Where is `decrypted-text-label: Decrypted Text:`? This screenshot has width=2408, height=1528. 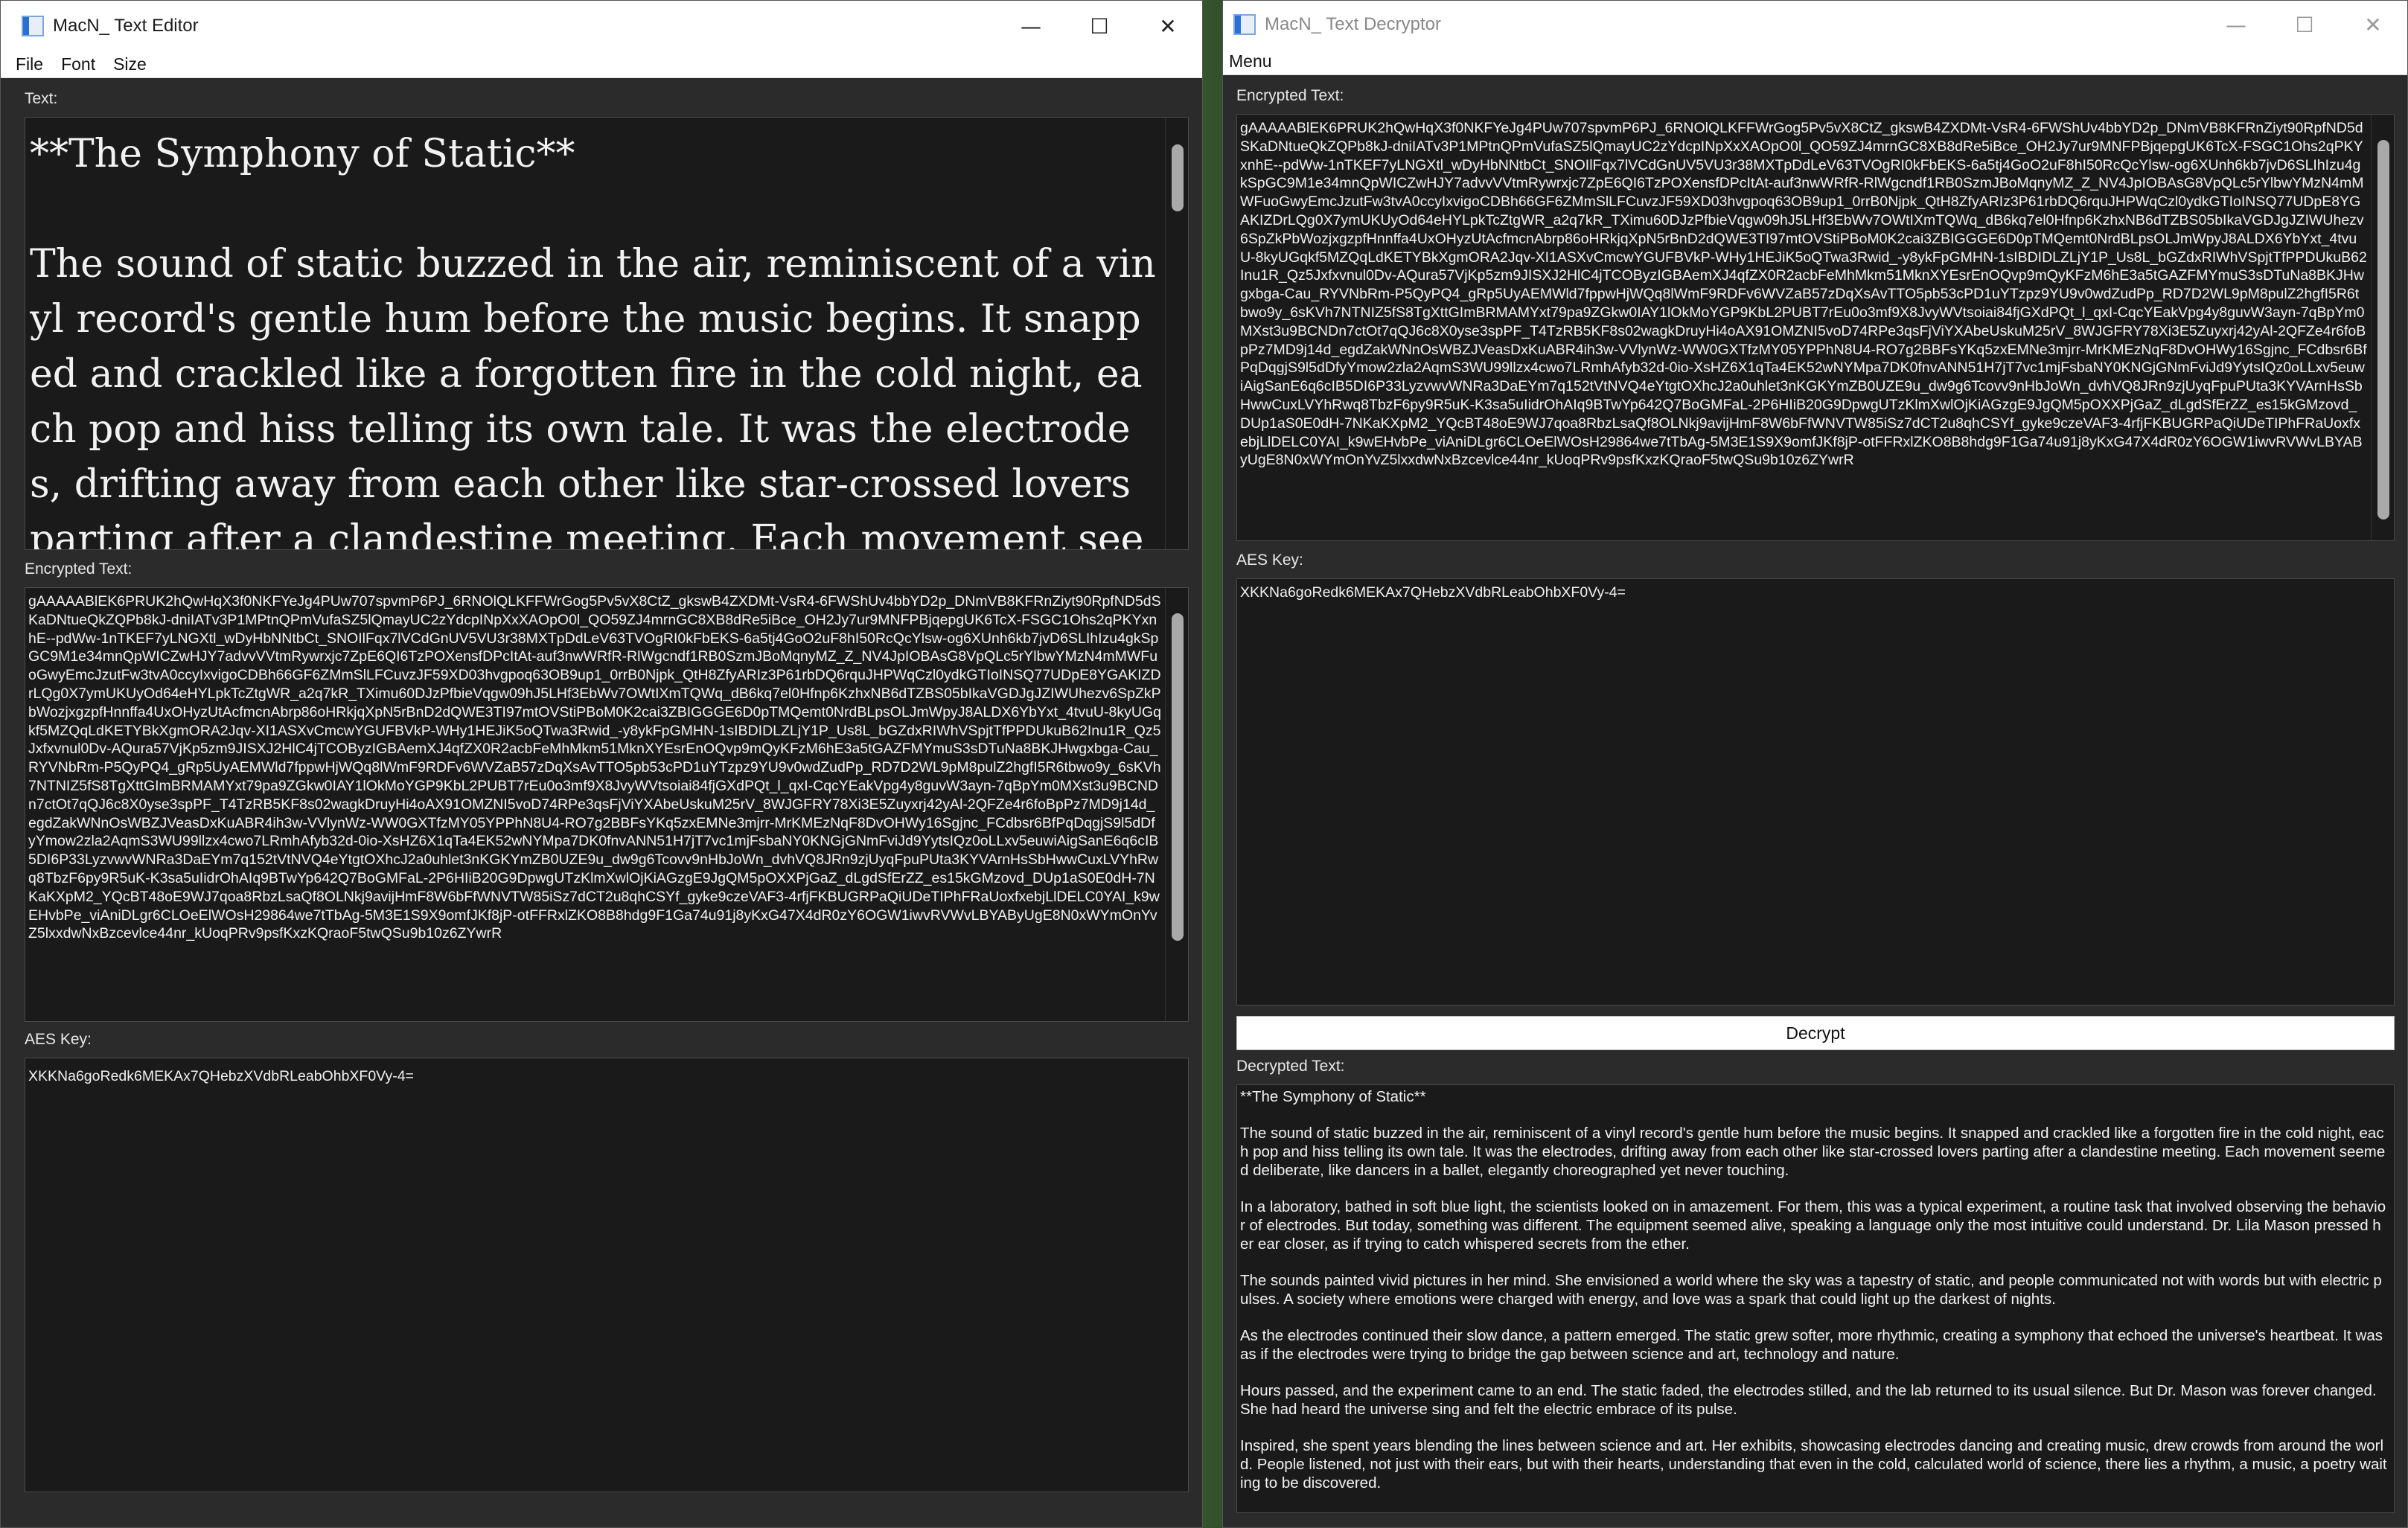
decrypted-text-label: Decrypted Text: is located at coordinates (1290, 1066).